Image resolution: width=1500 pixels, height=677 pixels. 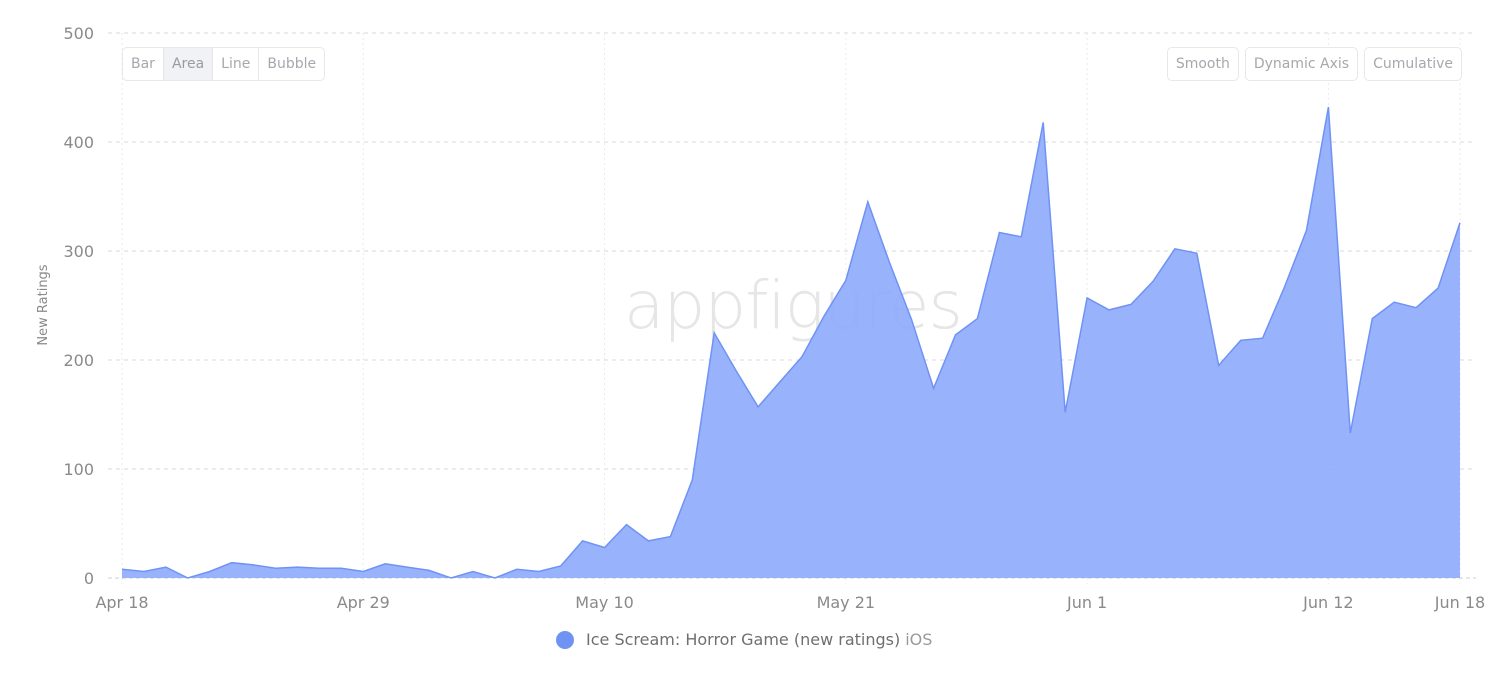 What do you see at coordinates (604, 602) in the screenshot?
I see `x-tick-label: May 10` at bounding box center [604, 602].